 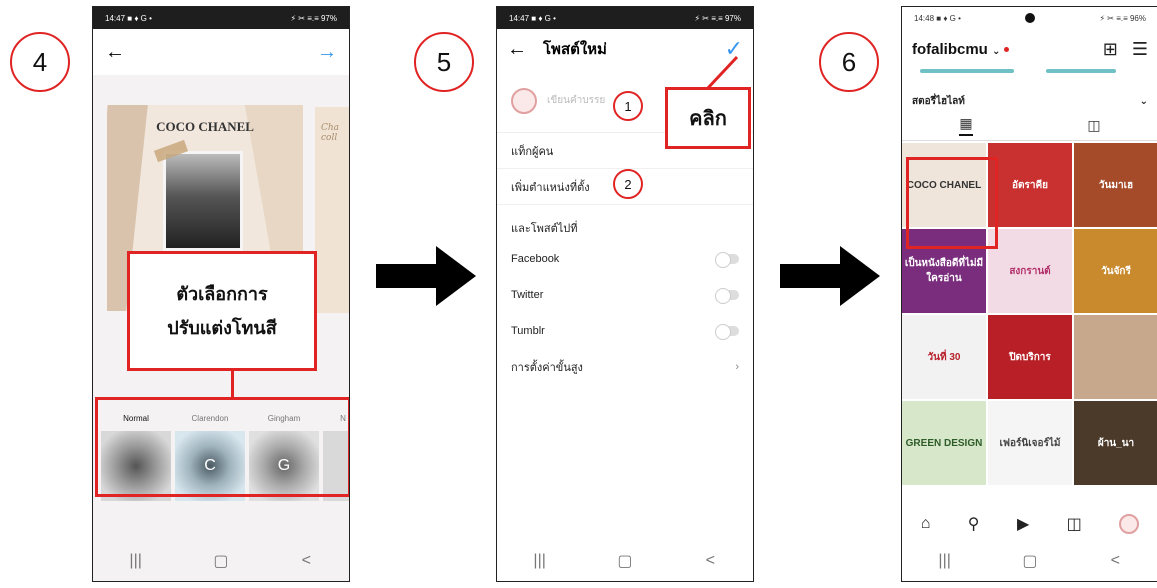 I want to click on app-bottom-nav: ⌂ ⚲ ▶ ◫, so click(x=1029, y=524).